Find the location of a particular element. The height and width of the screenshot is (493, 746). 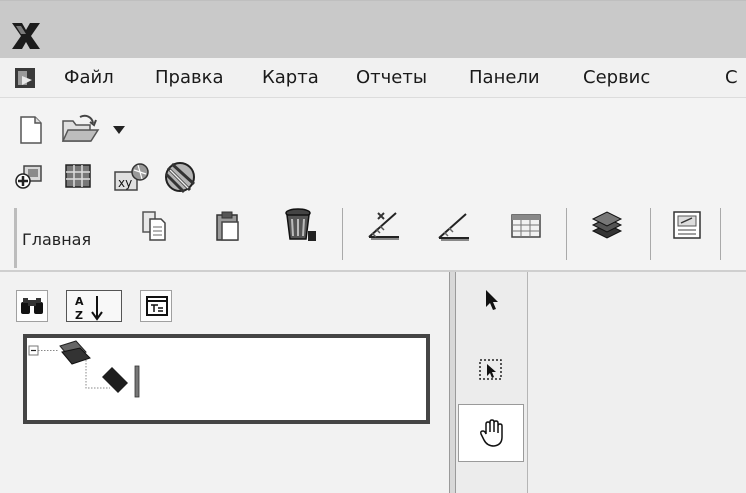

ribbon-group-marker is located at coordinates (15, 238).